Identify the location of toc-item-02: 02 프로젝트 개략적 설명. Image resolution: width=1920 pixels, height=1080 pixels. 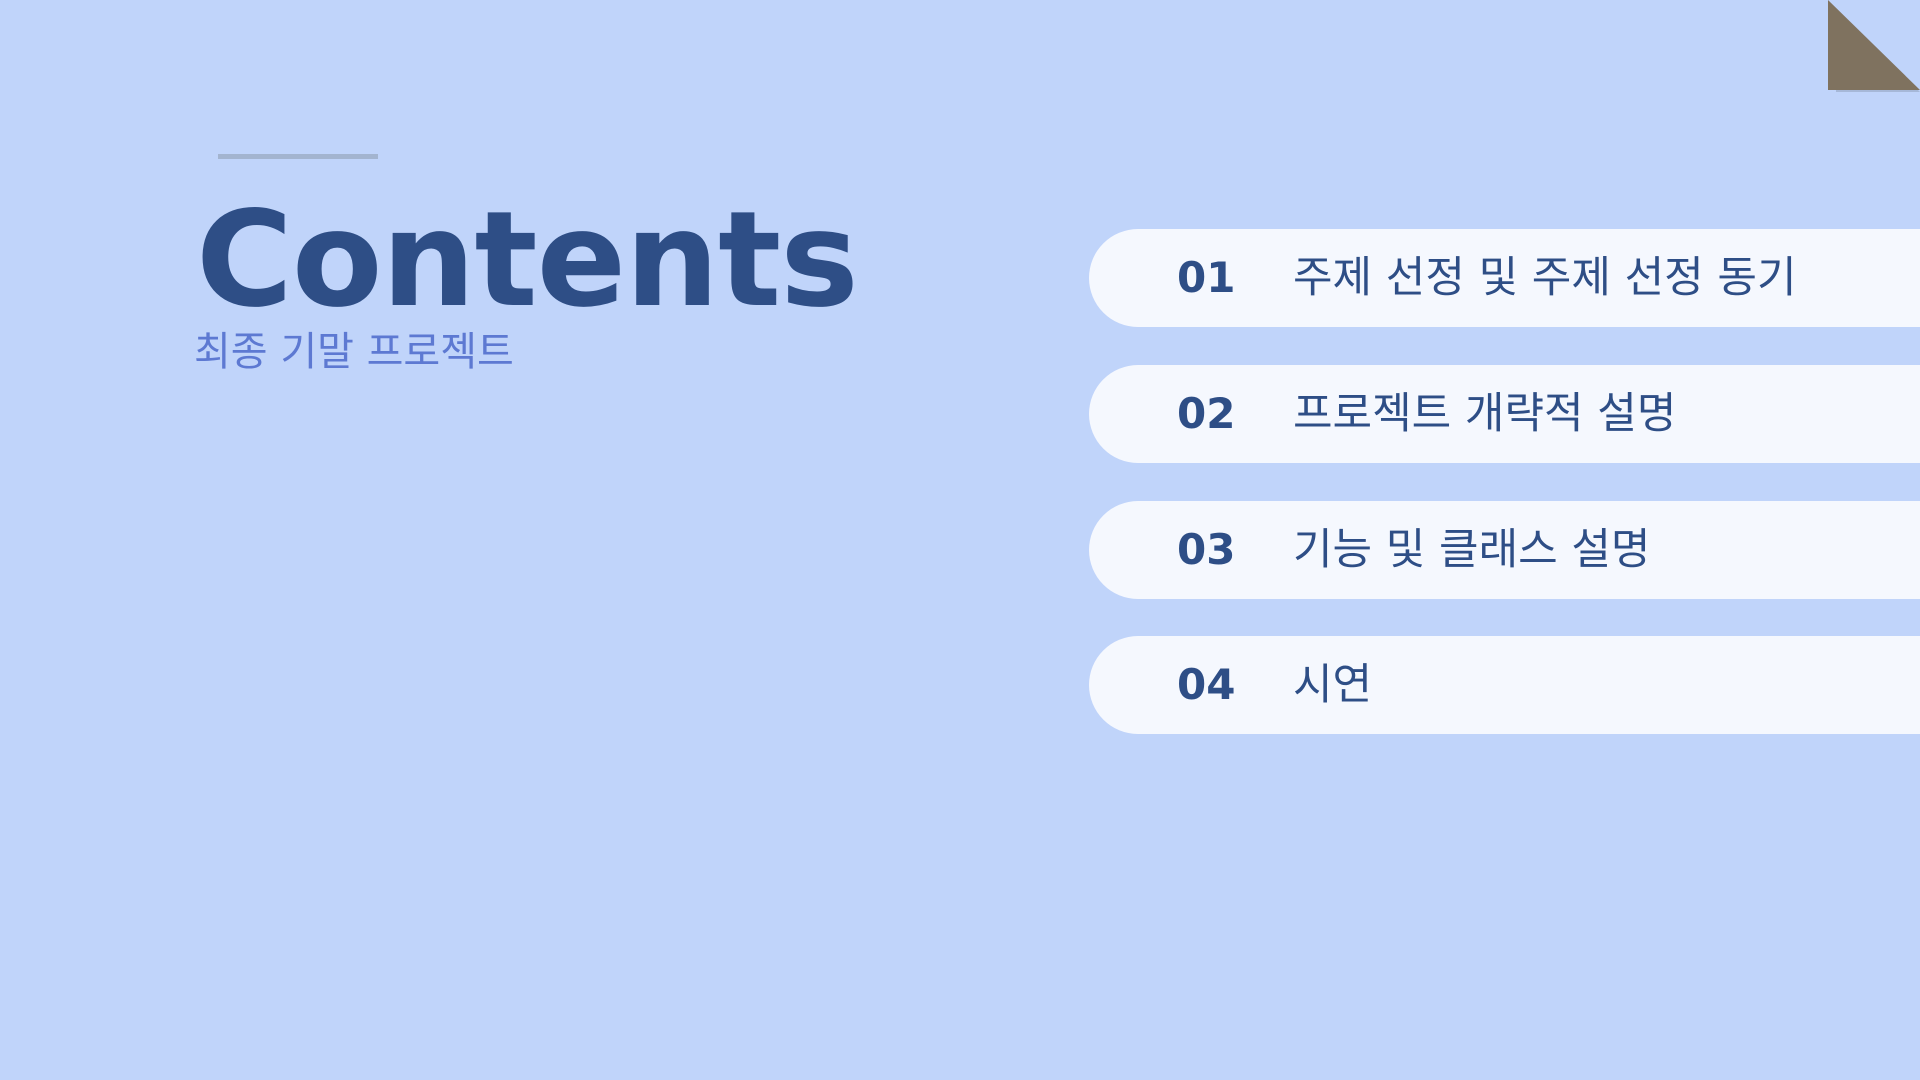
(1504, 414).